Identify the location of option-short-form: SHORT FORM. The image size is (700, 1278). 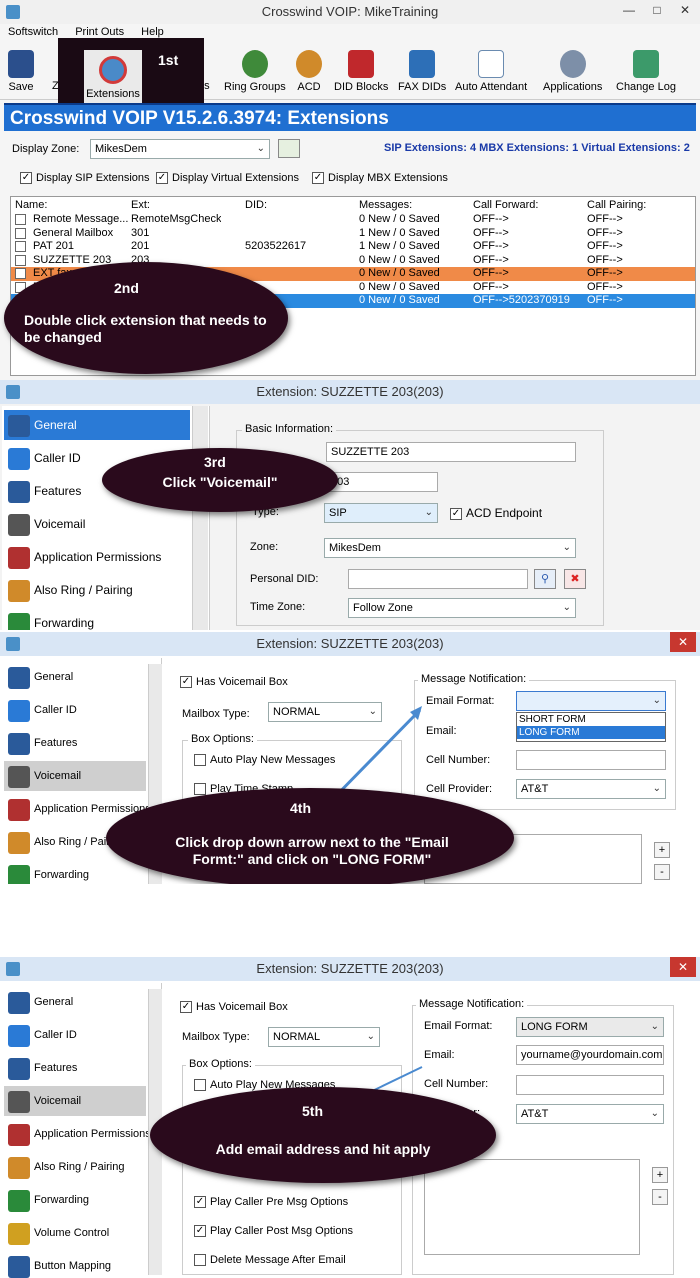
(591, 719).